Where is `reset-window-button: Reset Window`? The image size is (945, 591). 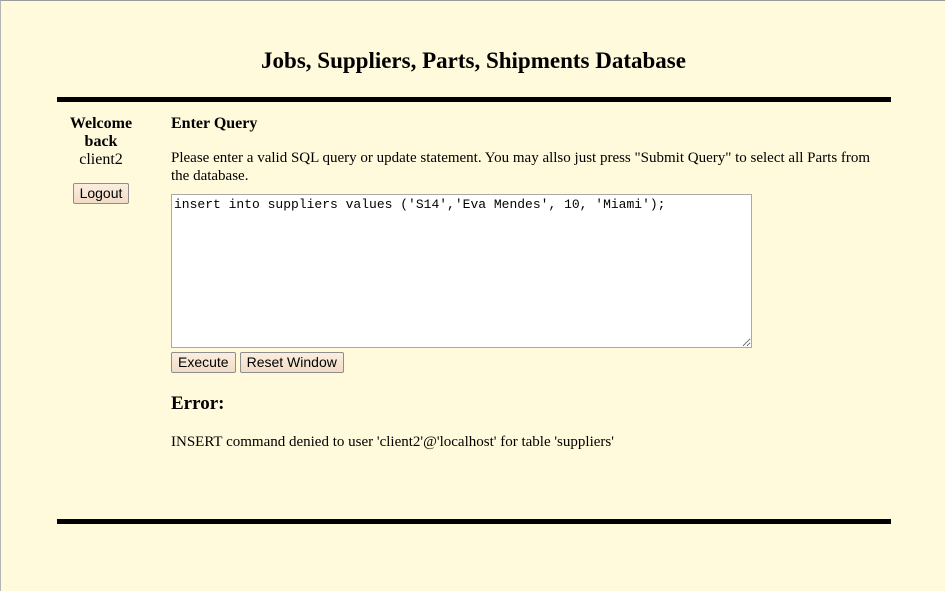
reset-window-button: Reset Window is located at coordinates (291, 362).